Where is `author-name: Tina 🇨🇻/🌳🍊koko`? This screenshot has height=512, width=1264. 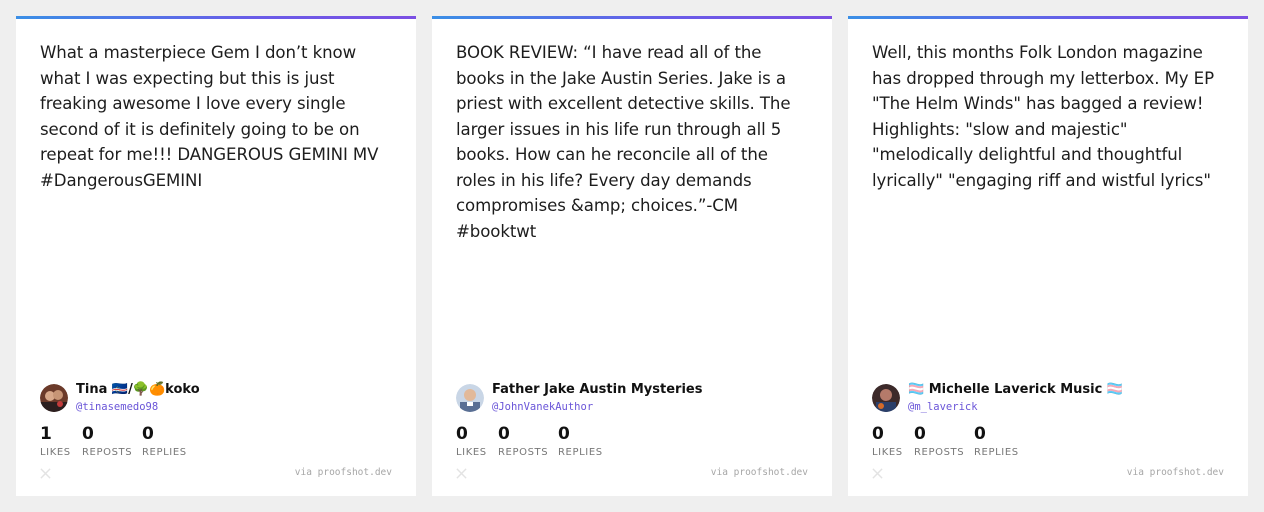 author-name: Tina 🇨🇻/🌳🍊koko is located at coordinates (138, 389).